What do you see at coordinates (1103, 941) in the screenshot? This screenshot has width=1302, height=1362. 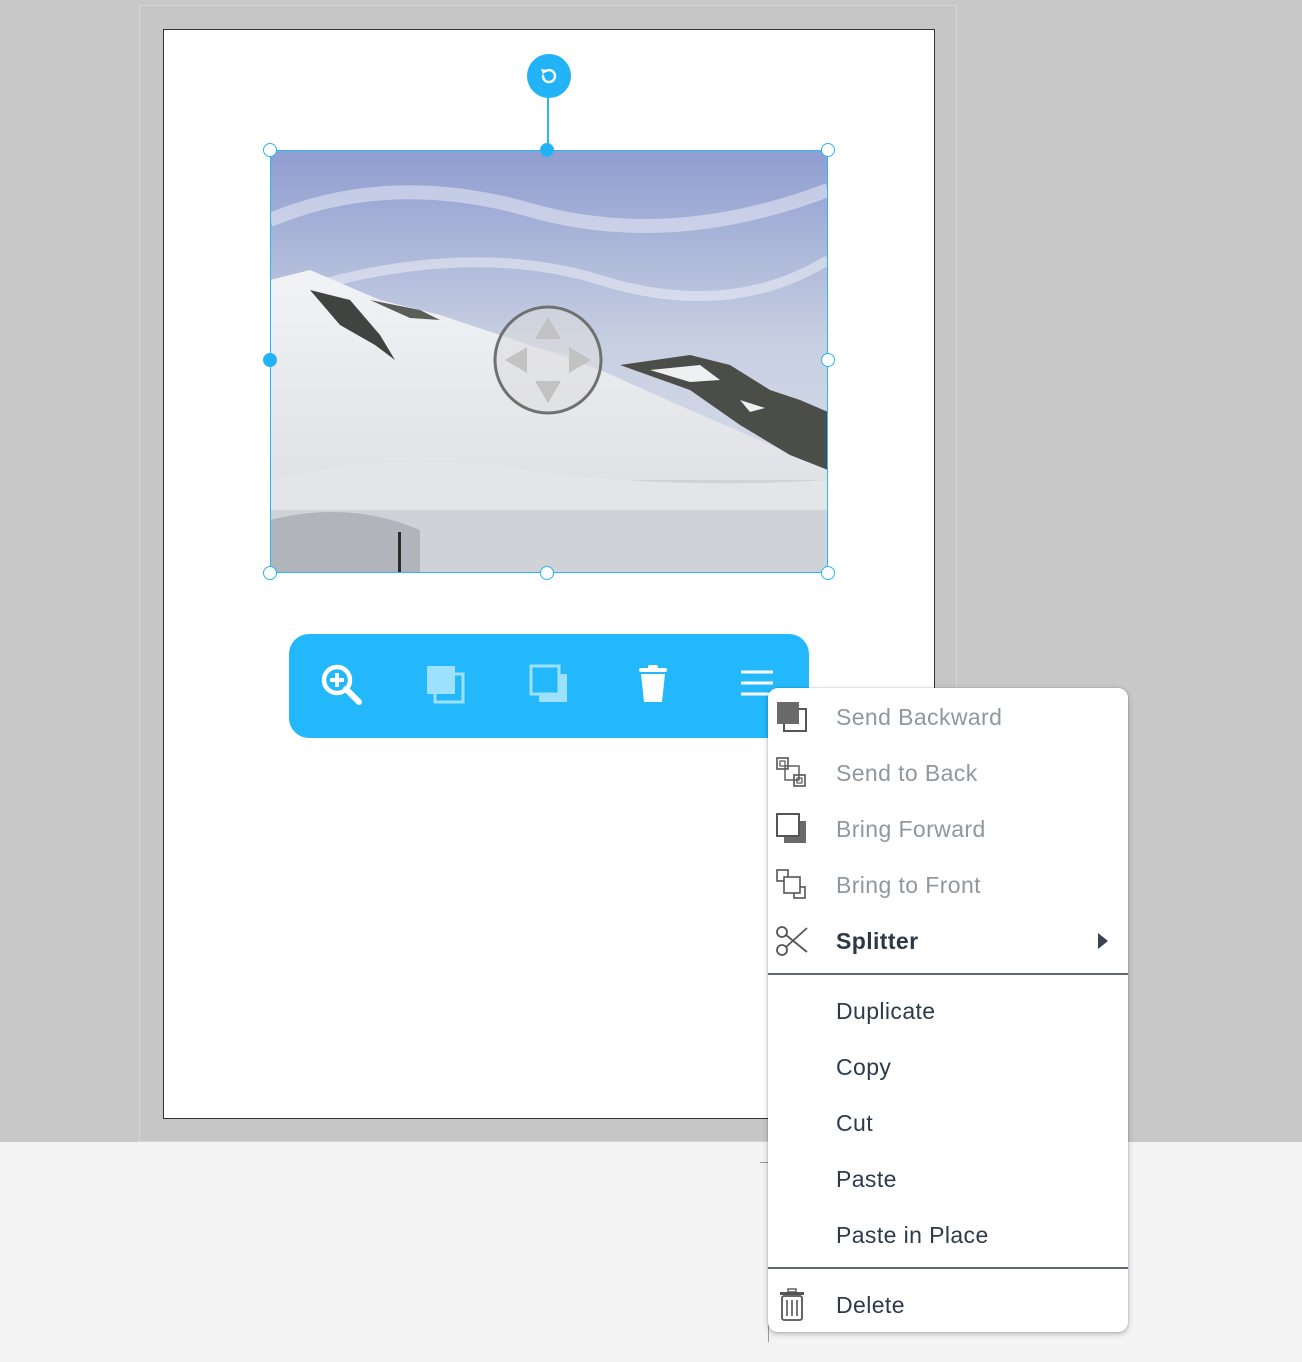 I see `submenu-arrow-icon` at bounding box center [1103, 941].